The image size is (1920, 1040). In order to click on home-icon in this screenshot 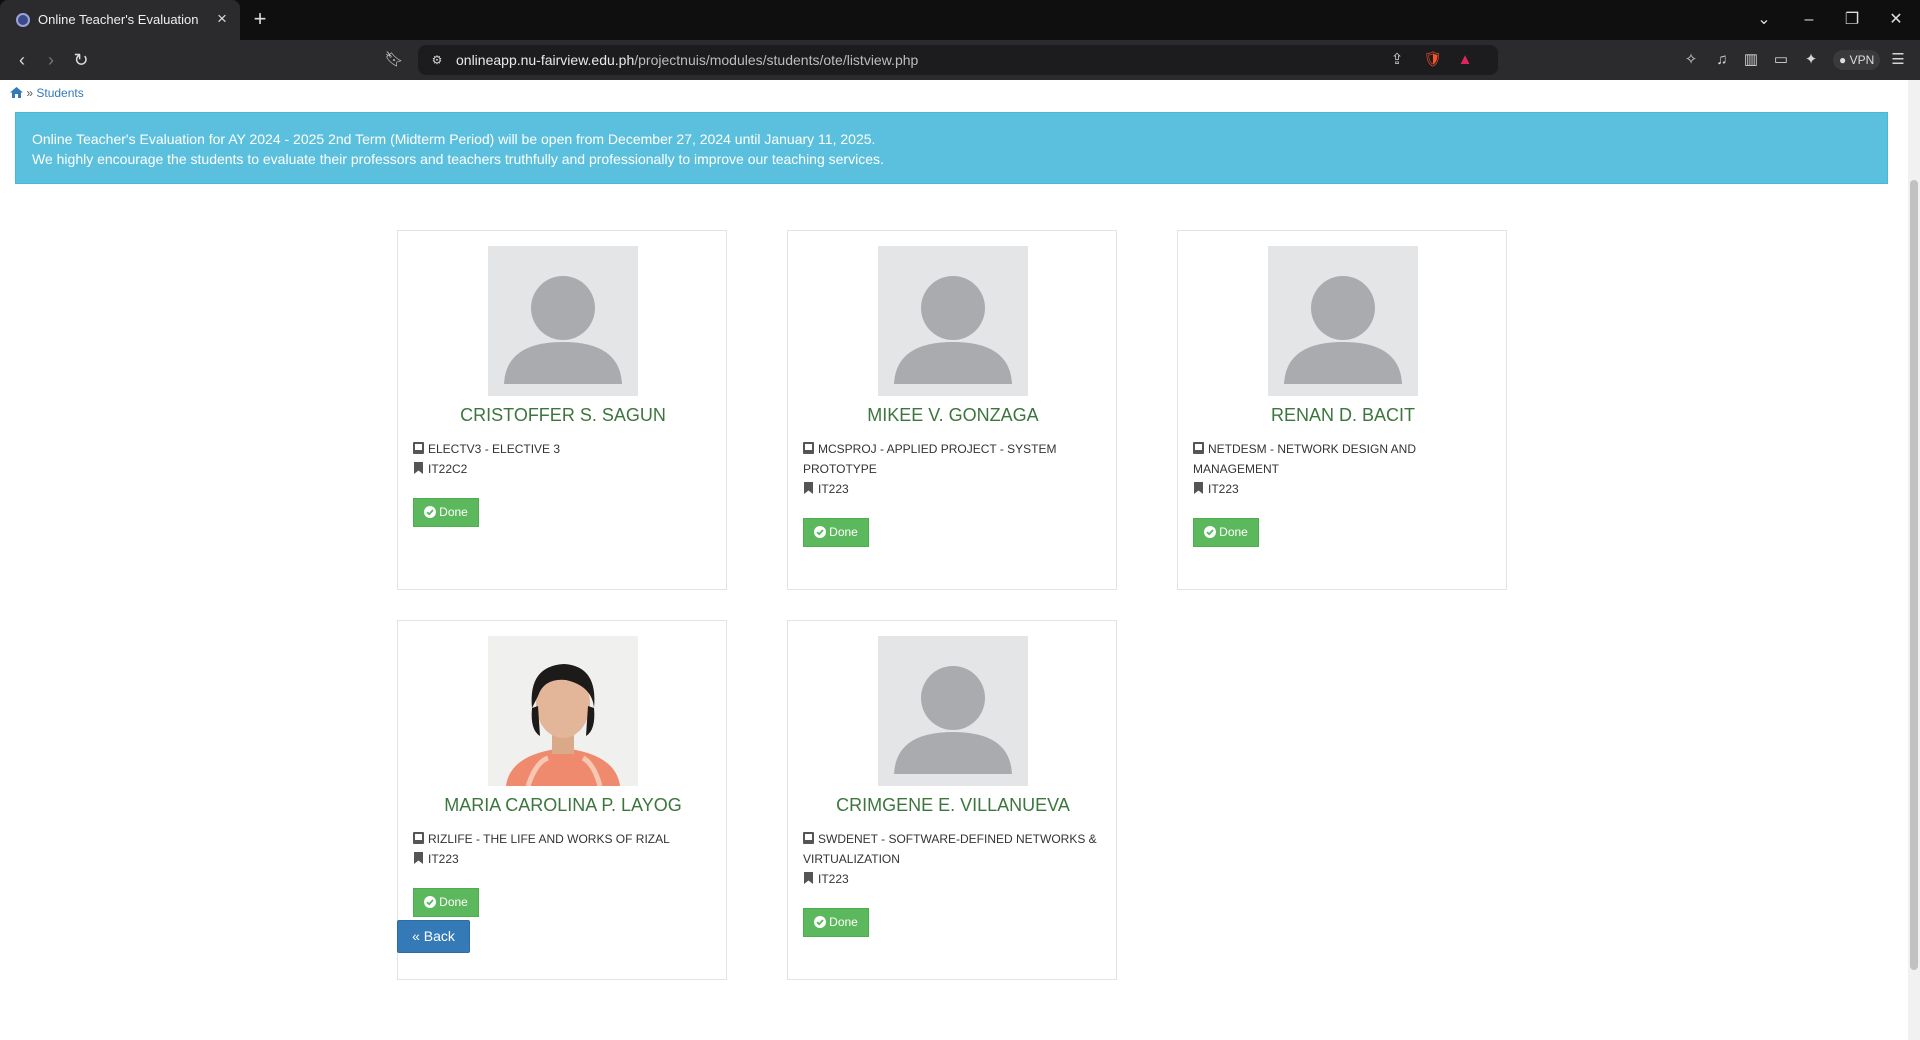, I will do `click(16, 92)`.